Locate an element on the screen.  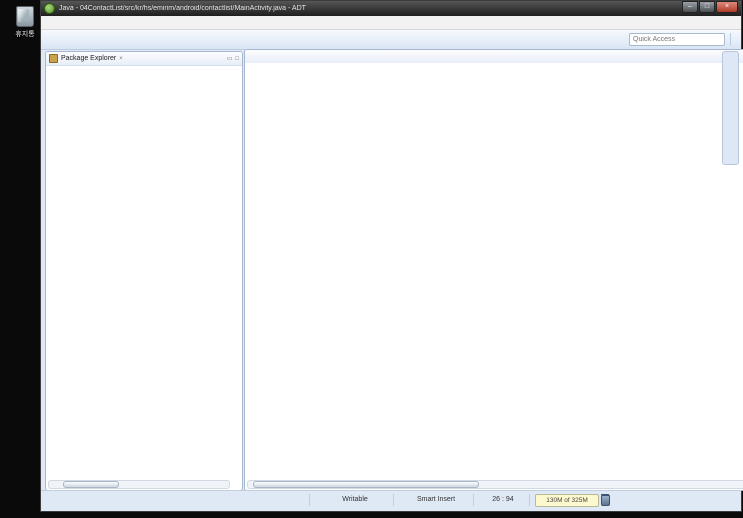
input-mode-status: Smart Insert is located at coordinates (436, 499).